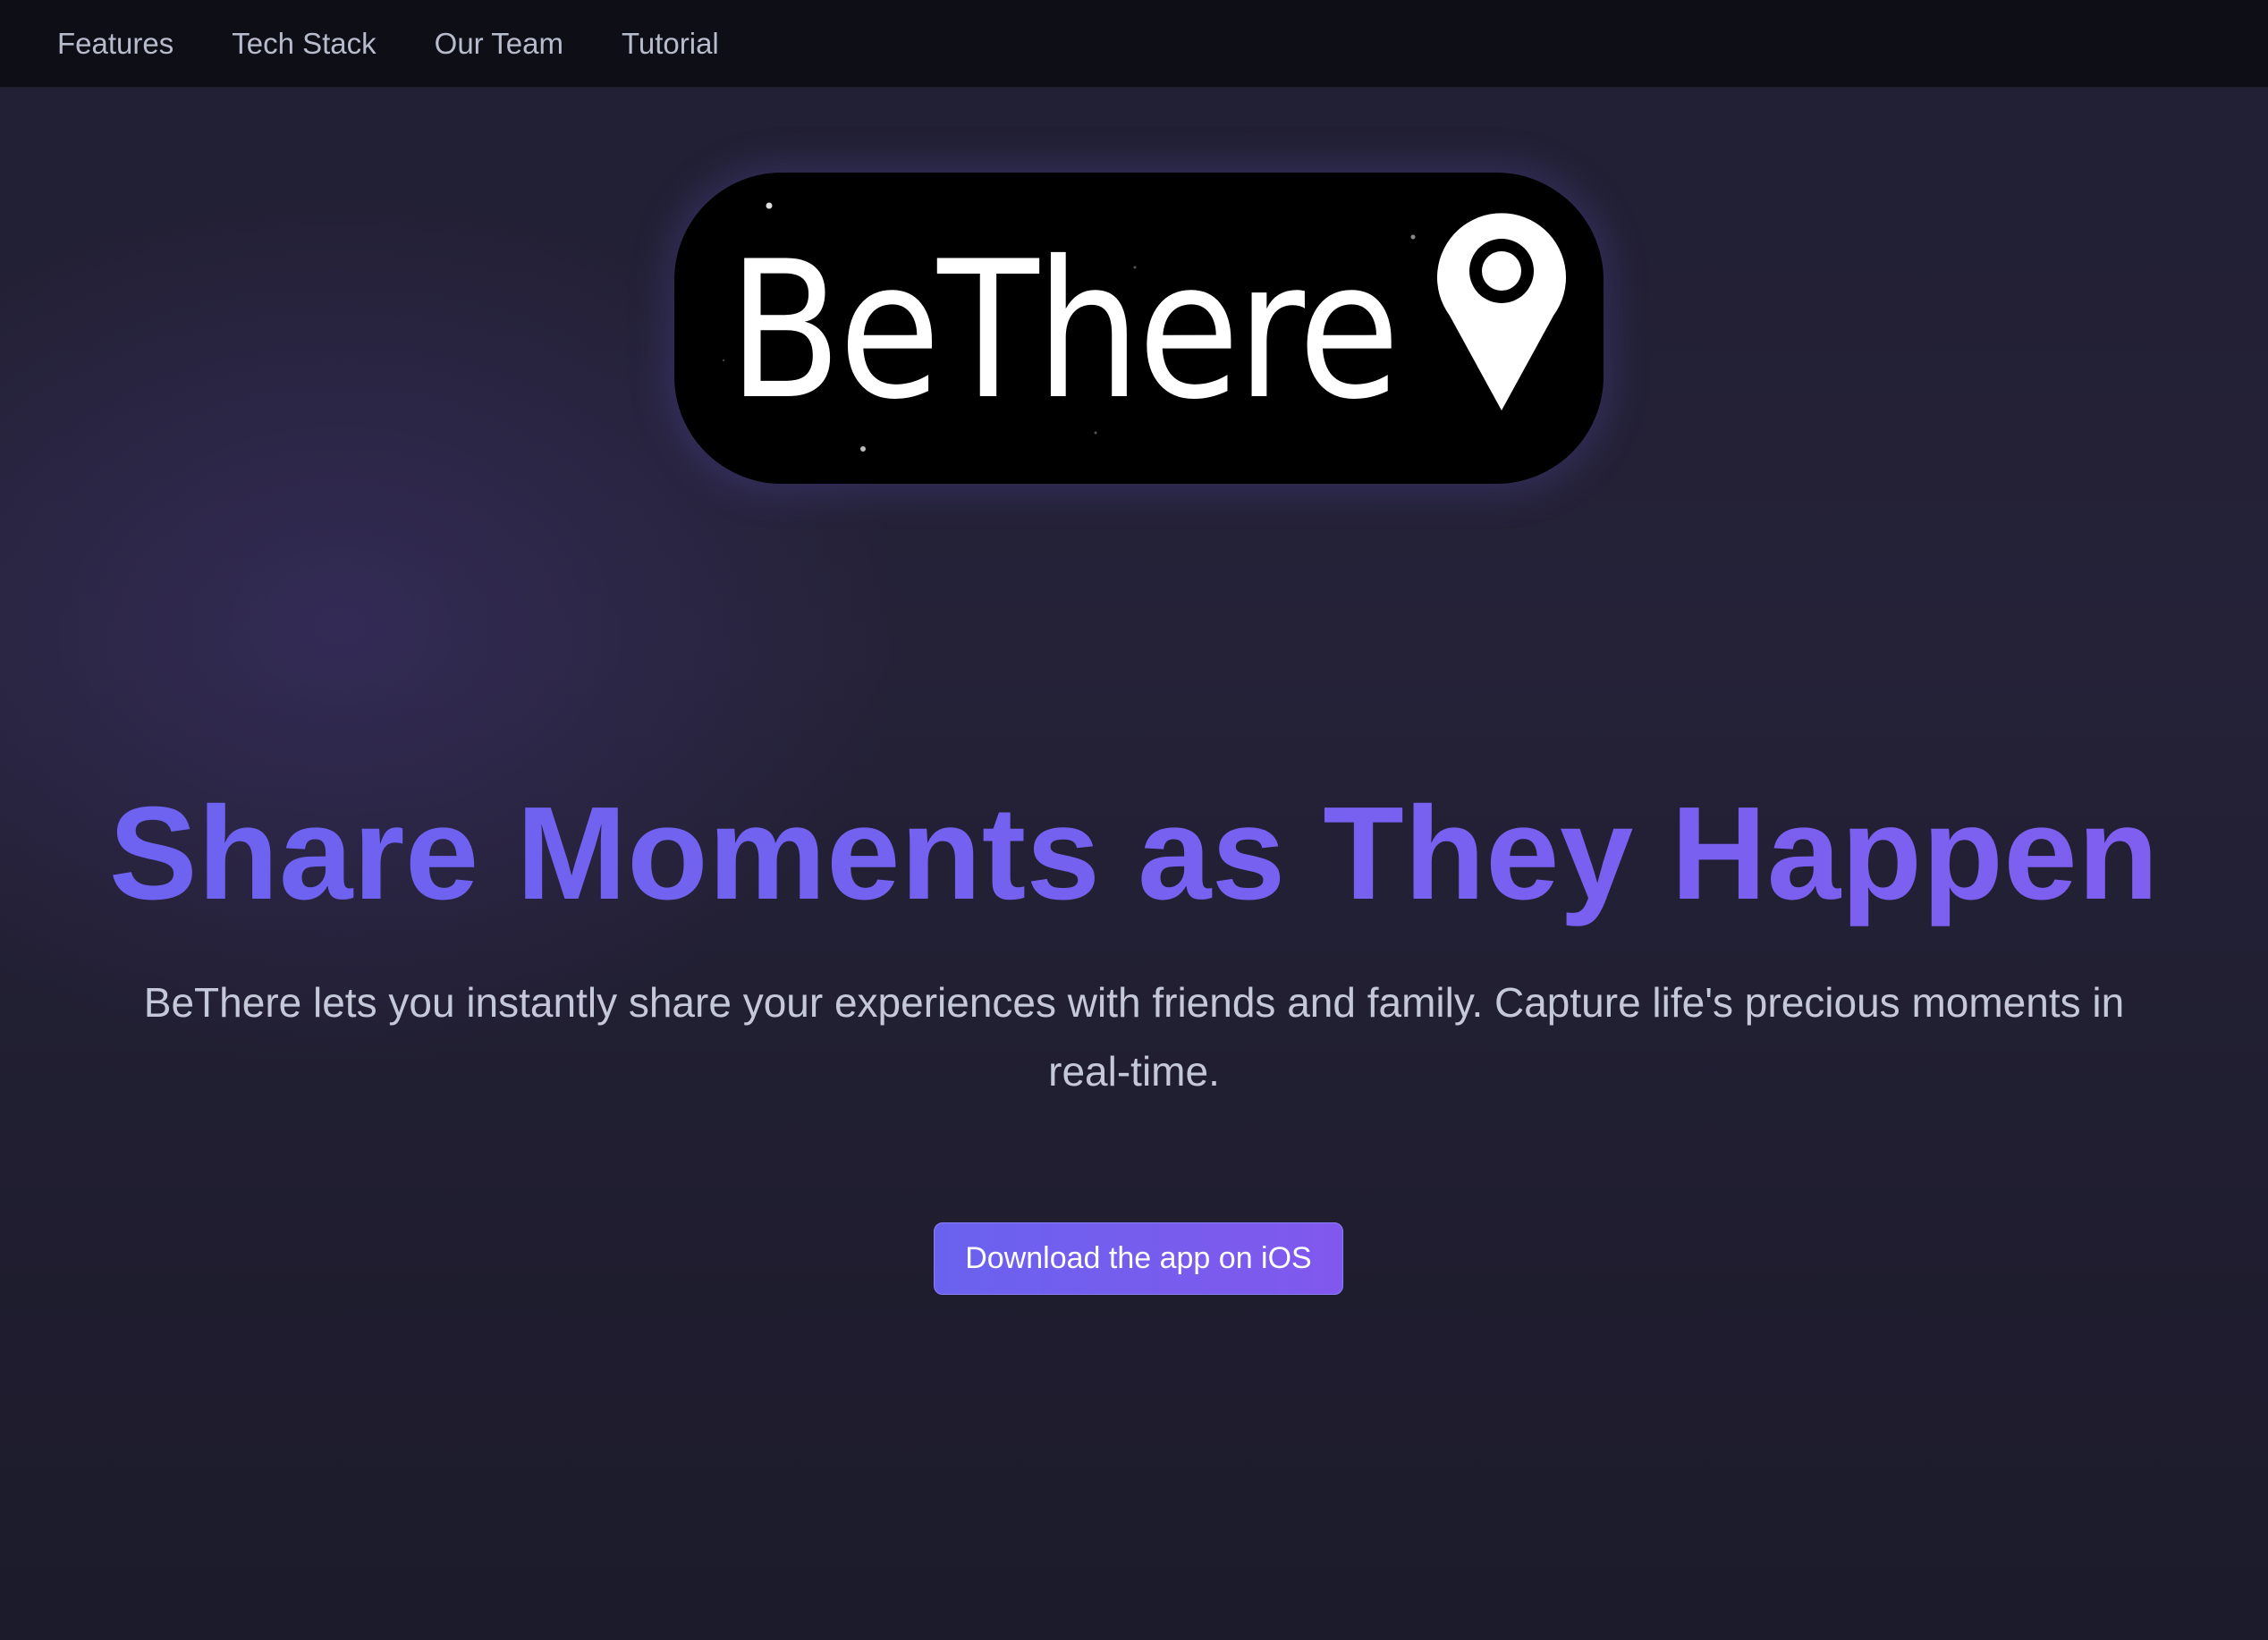  What do you see at coordinates (115, 44) in the screenshot?
I see `nav-link-features: Features` at bounding box center [115, 44].